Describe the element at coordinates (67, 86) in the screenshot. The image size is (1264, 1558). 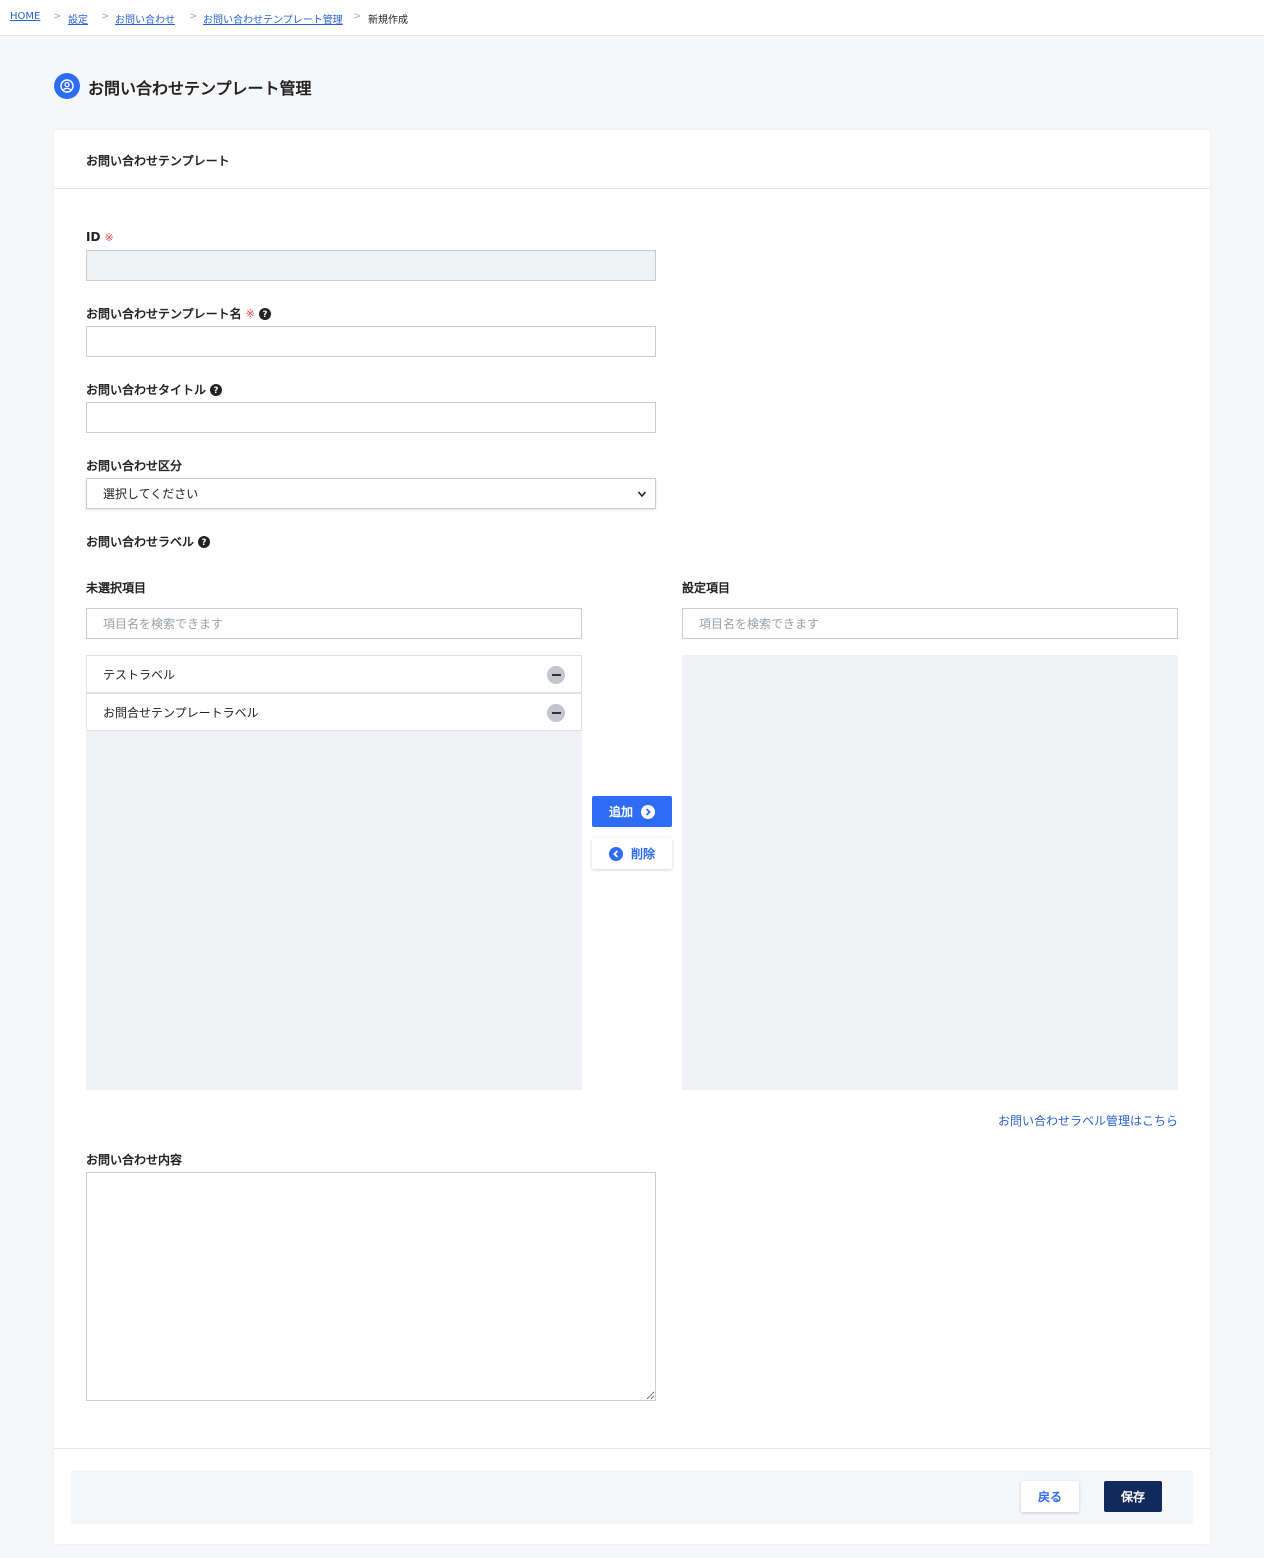
I see `user-circle-icon` at that location.